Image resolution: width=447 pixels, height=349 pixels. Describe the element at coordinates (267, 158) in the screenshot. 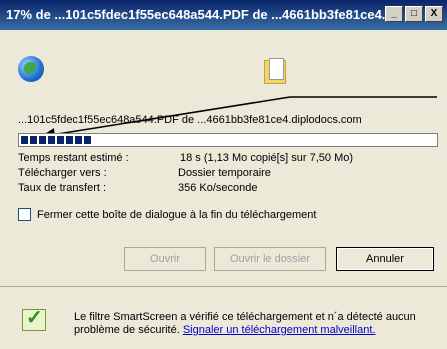

I see `detail-value: 18 s (1,13 Mo copié[s] sur 7,50 Mo)` at that location.